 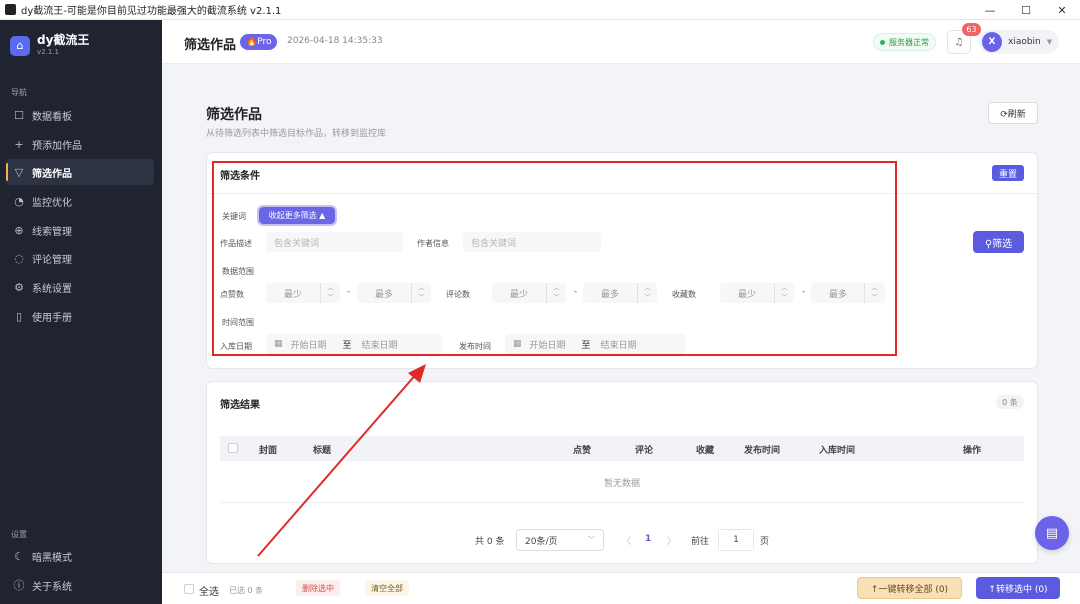 What do you see at coordinates (80, 172) in the screenshot?
I see `sidebar-item-filter: ▽ 筛选作品` at bounding box center [80, 172].